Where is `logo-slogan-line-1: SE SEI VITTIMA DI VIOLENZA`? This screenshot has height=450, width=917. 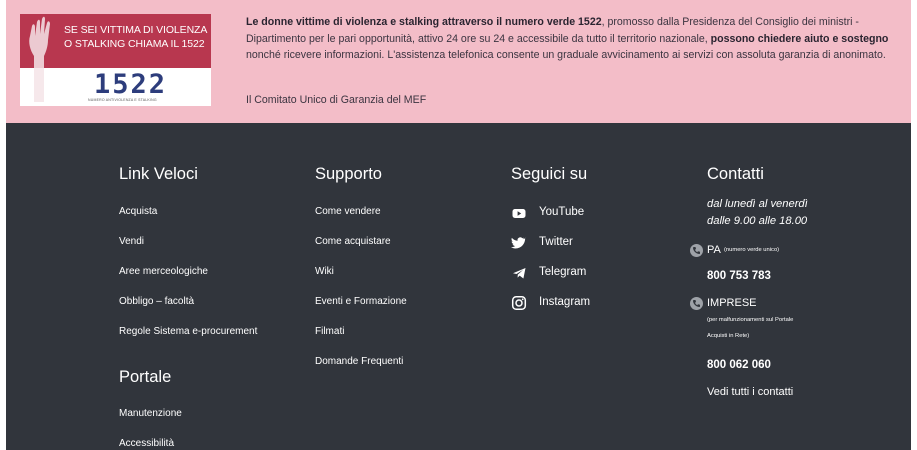
logo-slogan-line-1: SE SEI VITTIMA DI VIOLENZA is located at coordinates (136, 30).